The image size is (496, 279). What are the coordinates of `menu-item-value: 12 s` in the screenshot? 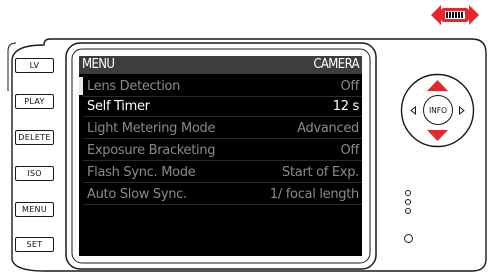 It's located at (346, 106).